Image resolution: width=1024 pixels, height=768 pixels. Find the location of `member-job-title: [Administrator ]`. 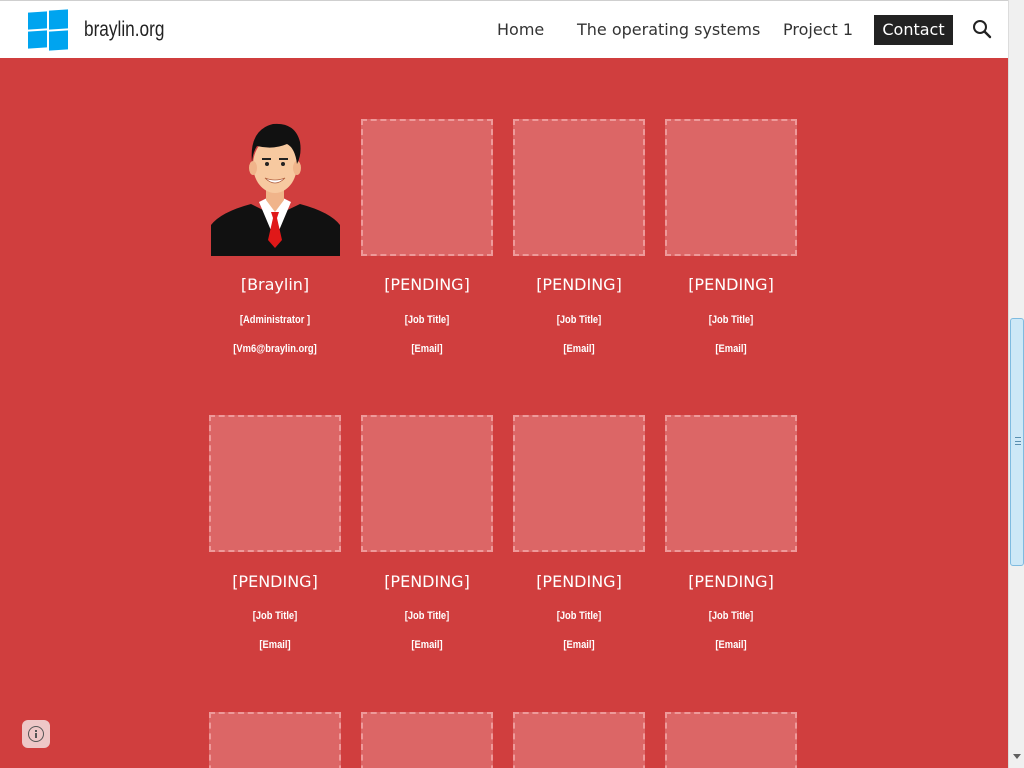

member-job-title: [Administrator ] is located at coordinates (275, 320).